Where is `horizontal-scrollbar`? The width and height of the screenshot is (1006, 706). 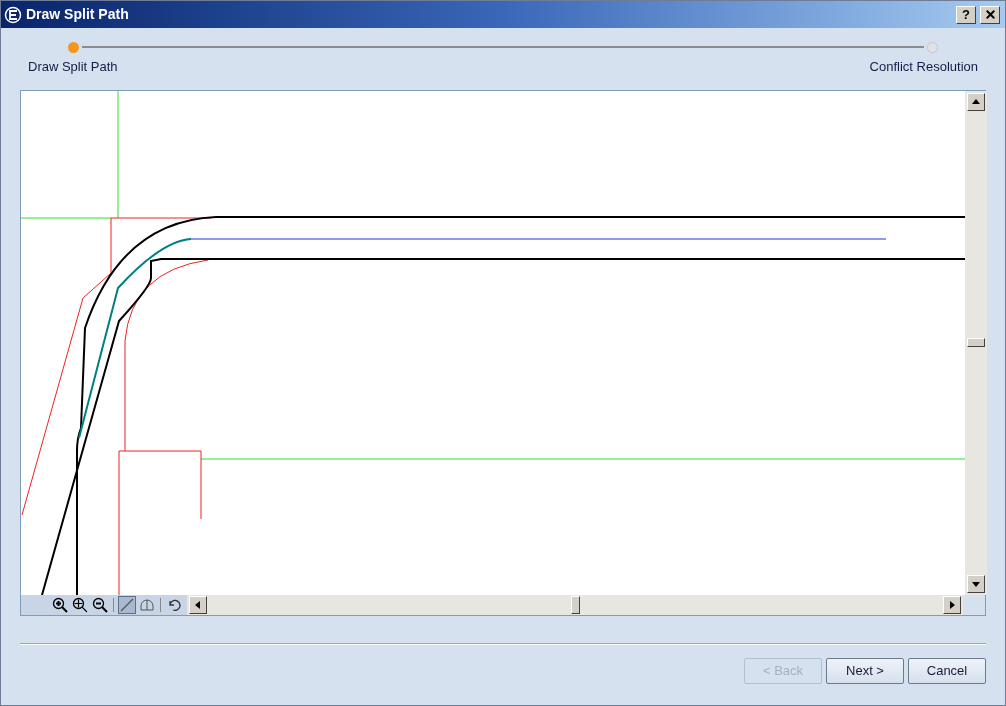 horizontal-scrollbar is located at coordinates (575, 604).